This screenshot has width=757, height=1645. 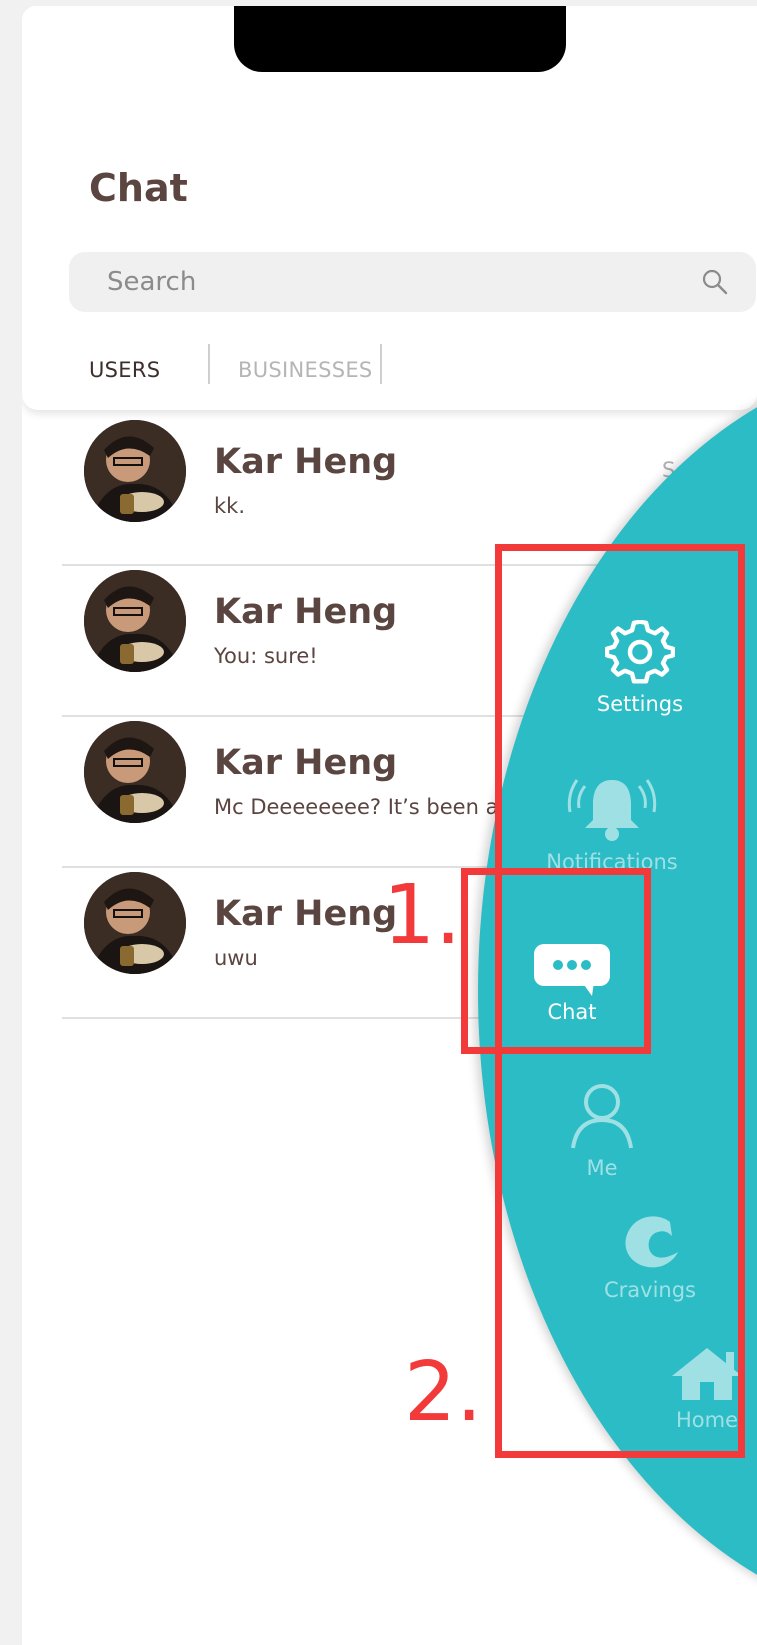 What do you see at coordinates (400, 39) in the screenshot?
I see `phone-notch` at bounding box center [400, 39].